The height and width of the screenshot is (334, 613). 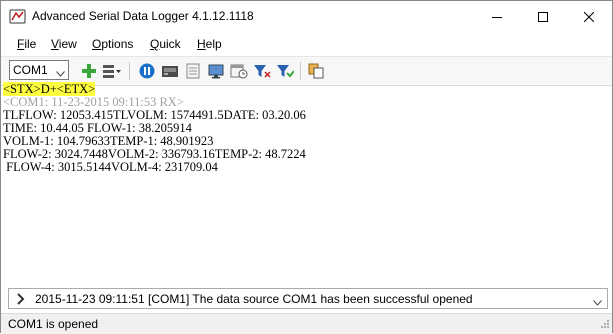 What do you see at coordinates (316, 71) in the screenshot?
I see `copy-icon` at bounding box center [316, 71].